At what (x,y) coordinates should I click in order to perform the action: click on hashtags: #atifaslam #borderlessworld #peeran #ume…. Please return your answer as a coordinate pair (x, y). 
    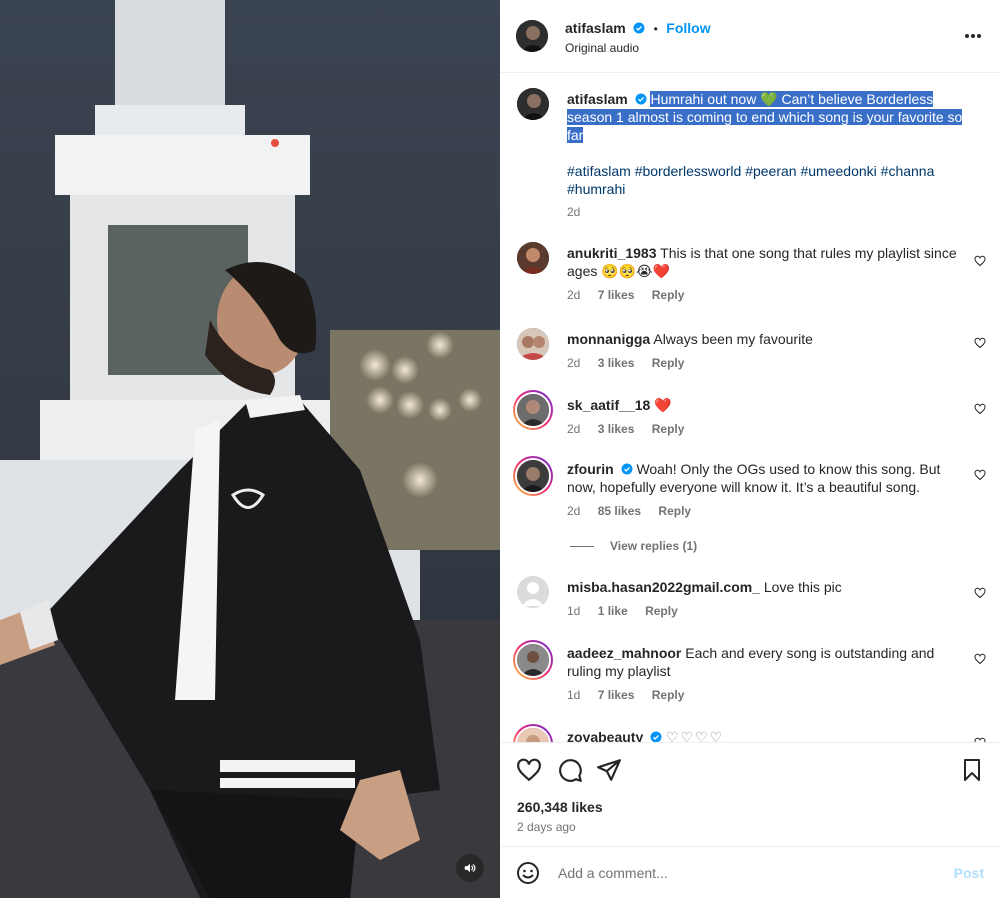
    Looking at the image, I should click on (769, 180).